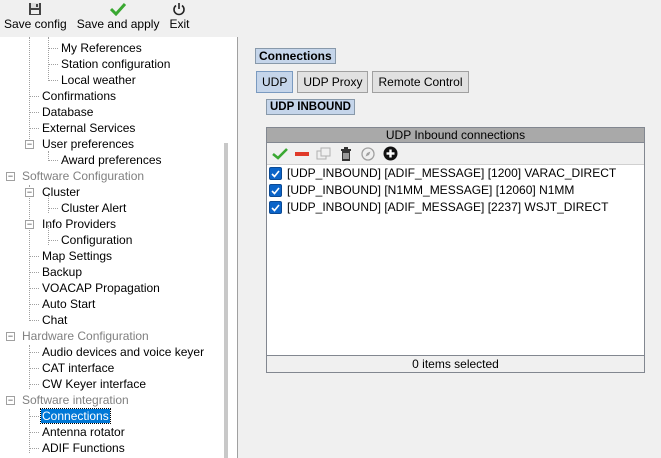 This screenshot has width=661, height=458. I want to click on tree-scrollbar, so click(226, 300).